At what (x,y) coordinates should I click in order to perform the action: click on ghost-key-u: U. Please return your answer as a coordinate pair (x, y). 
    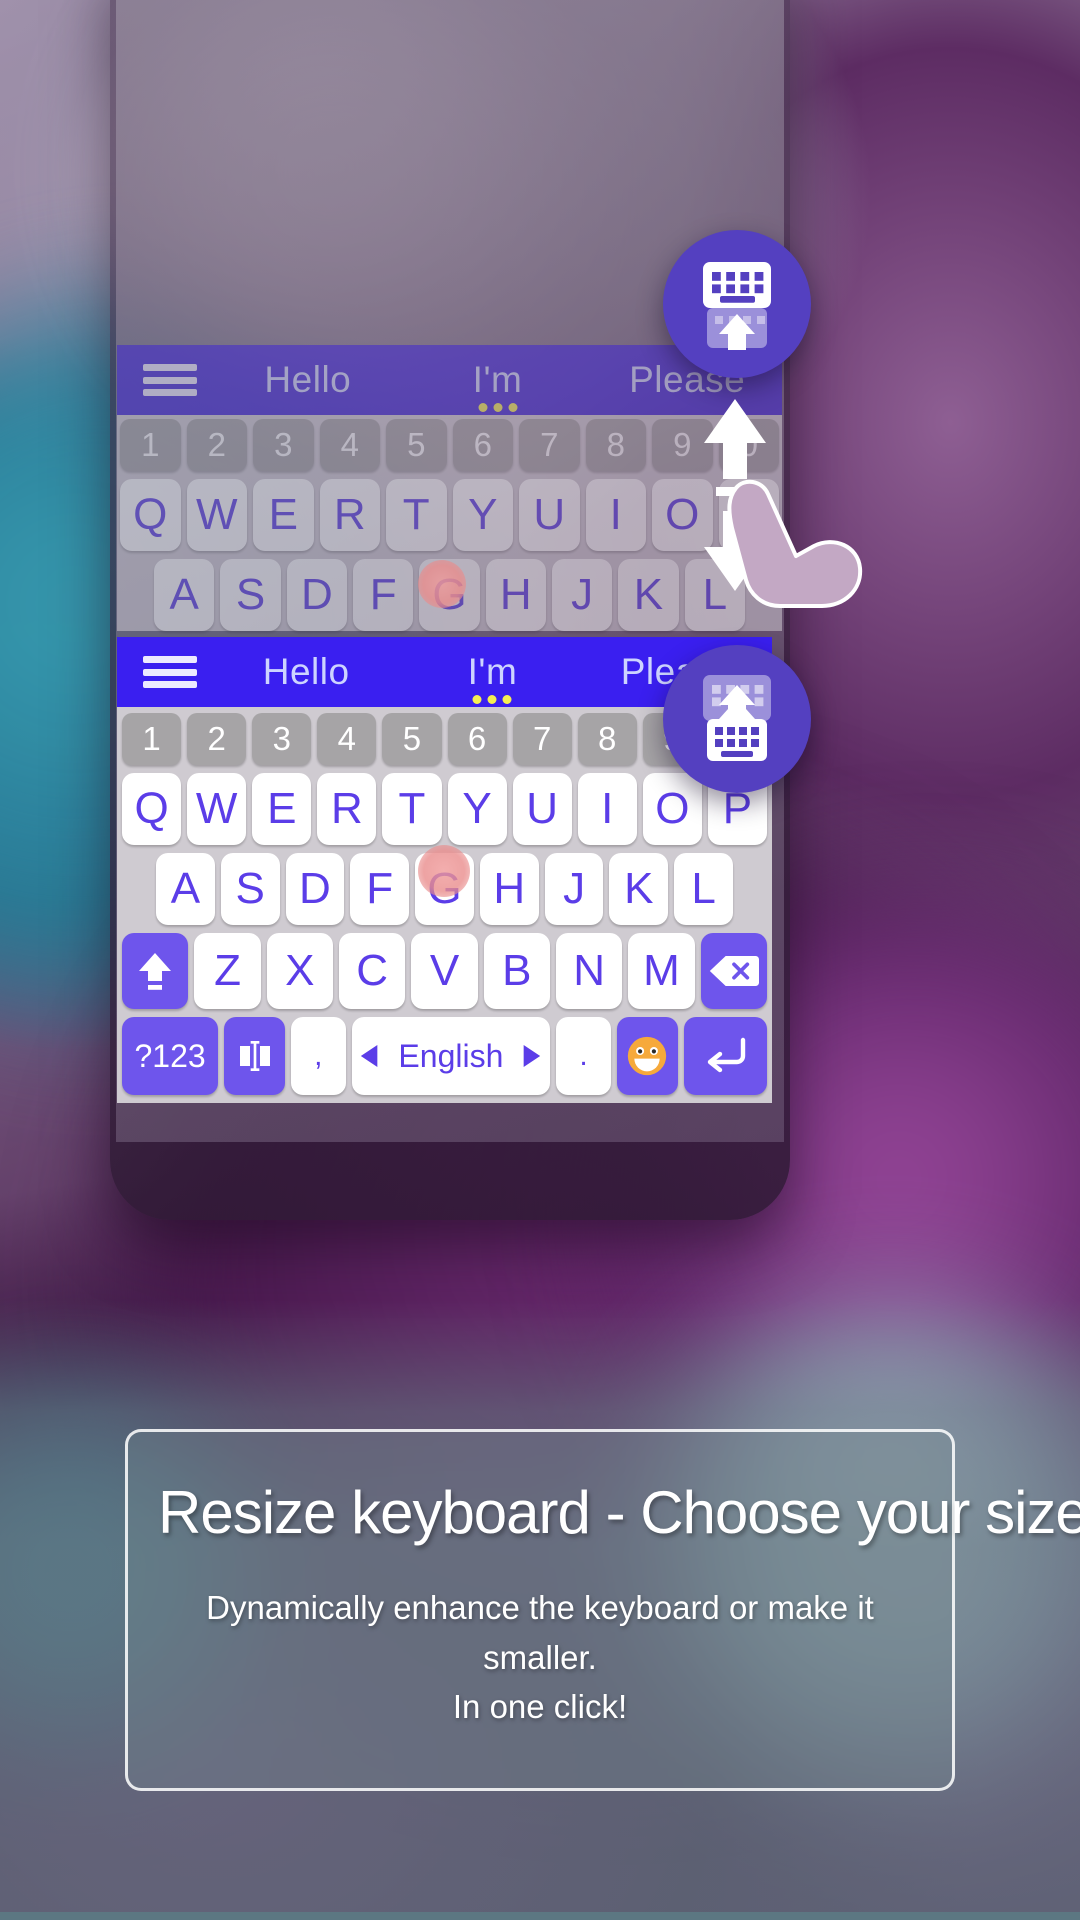
    Looking at the image, I should click on (549, 515).